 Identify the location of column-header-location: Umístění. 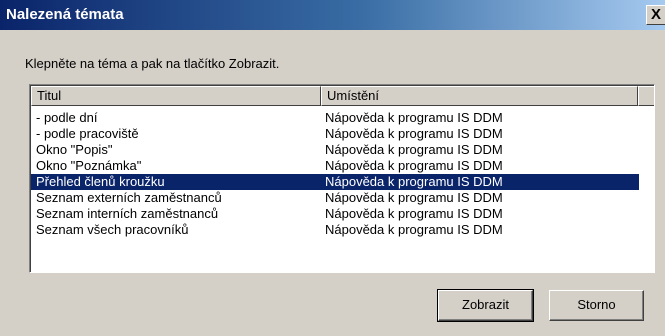
(479, 96).